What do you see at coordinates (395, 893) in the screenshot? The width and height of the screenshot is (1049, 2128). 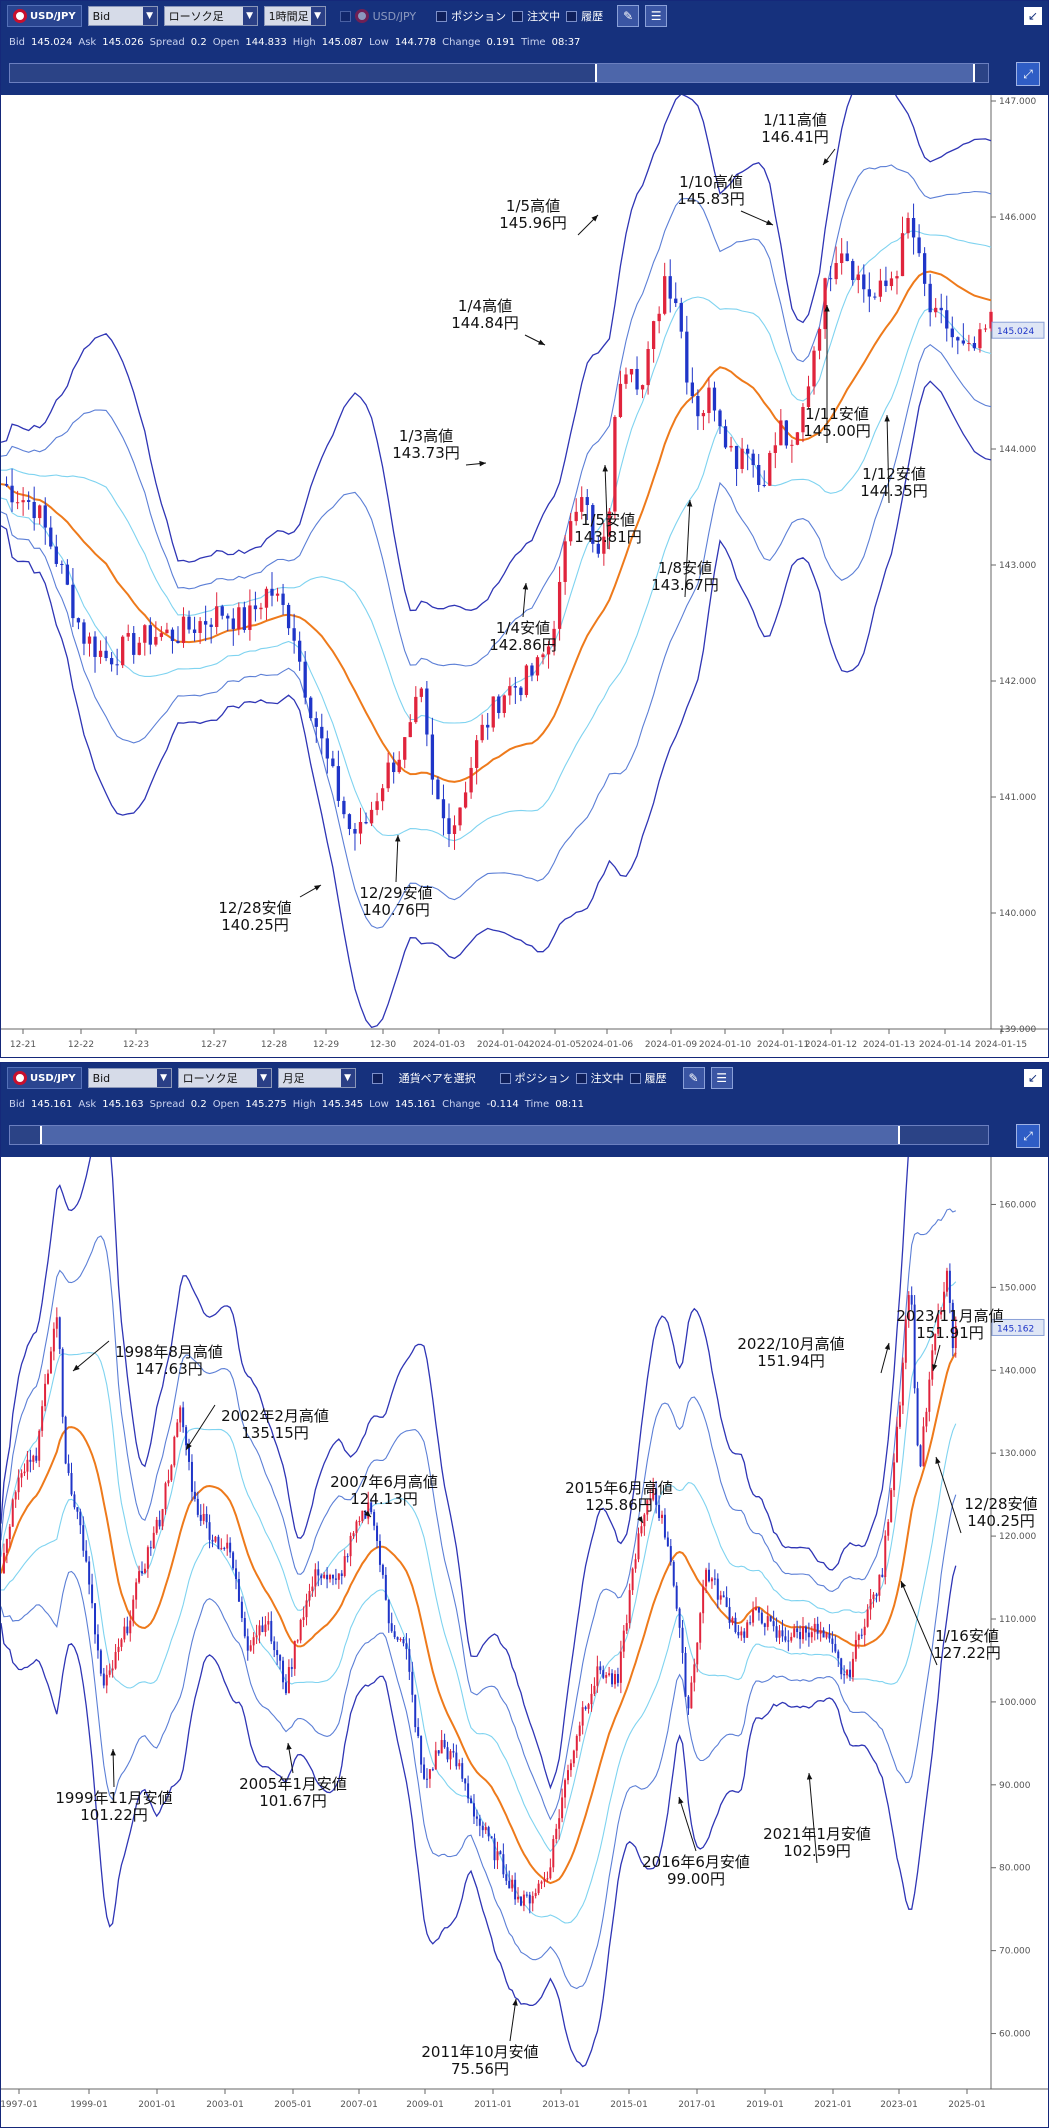 I see `annotation-label: 12/29安値` at bounding box center [395, 893].